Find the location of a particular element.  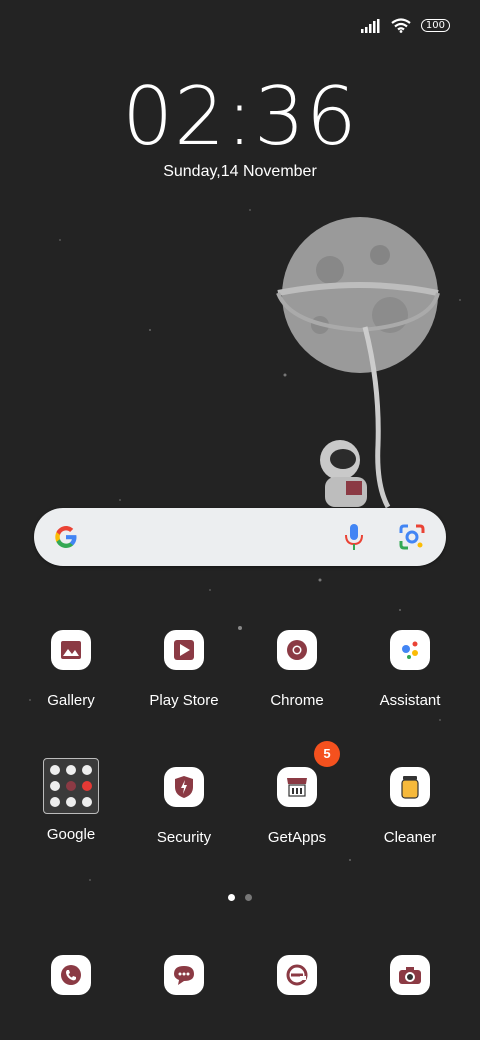

dock-messages is located at coordinates (184, 975).